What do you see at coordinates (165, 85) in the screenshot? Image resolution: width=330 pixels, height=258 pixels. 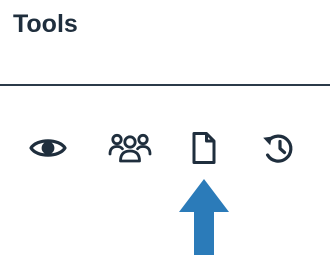 I see `divider` at bounding box center [165, 85].